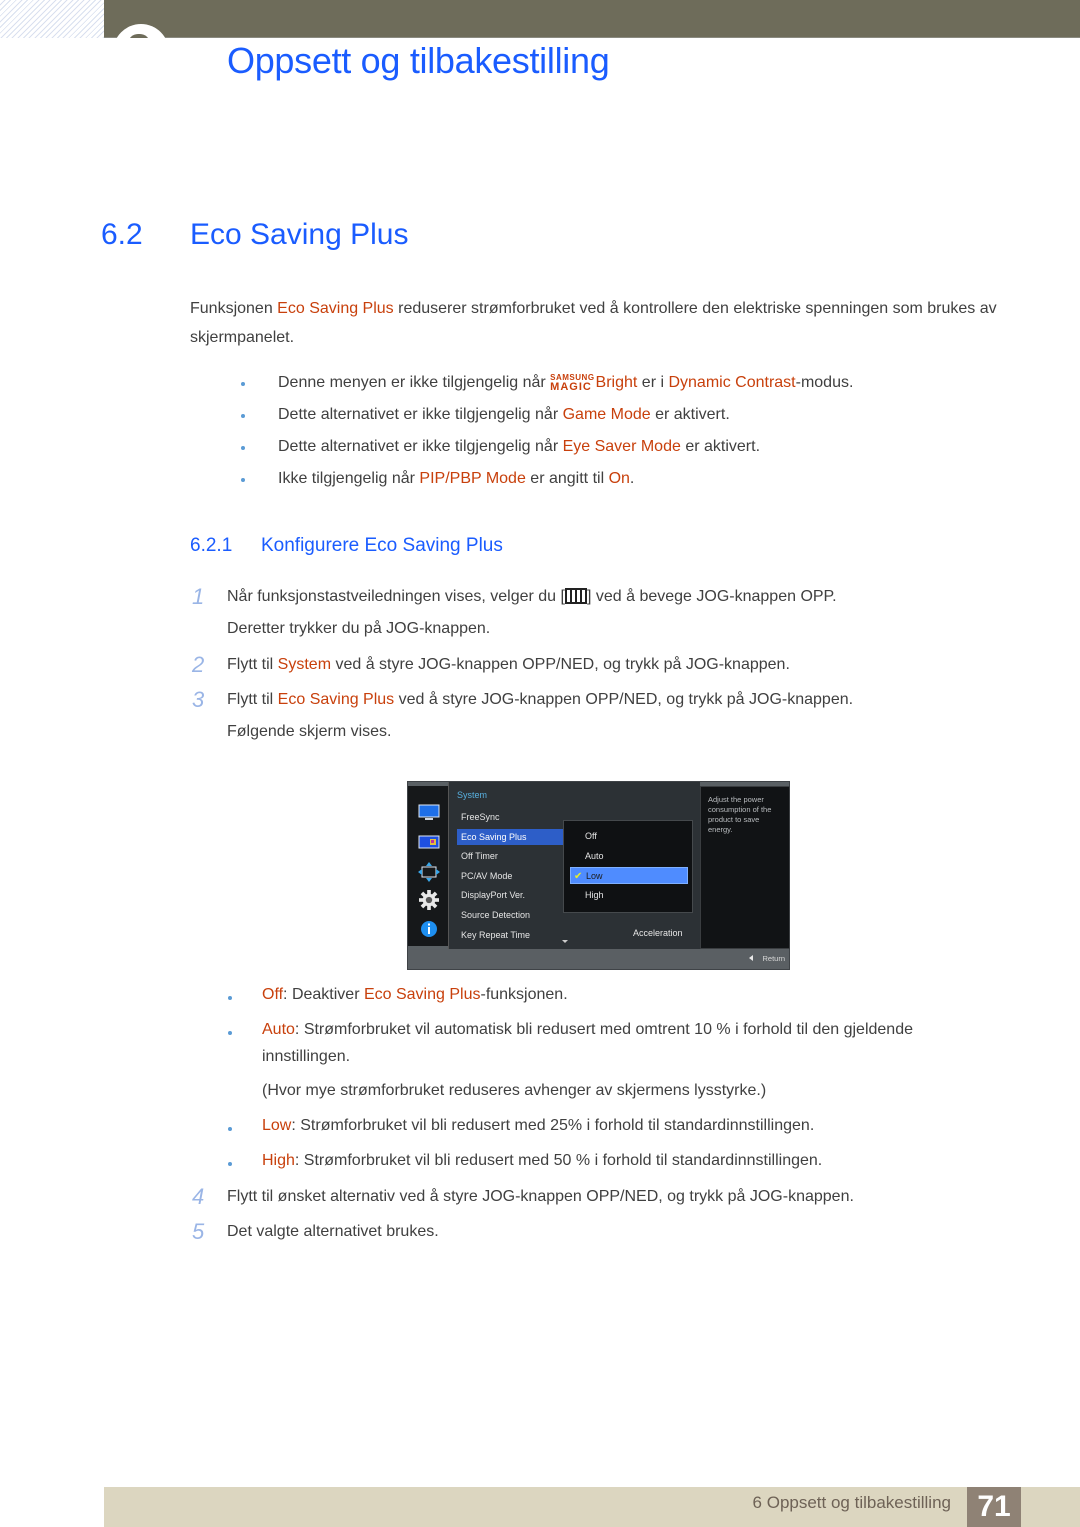 The width and height of the screenshot is (1080, 1527). I want to click on note-text: -modus., so click(824, 382).